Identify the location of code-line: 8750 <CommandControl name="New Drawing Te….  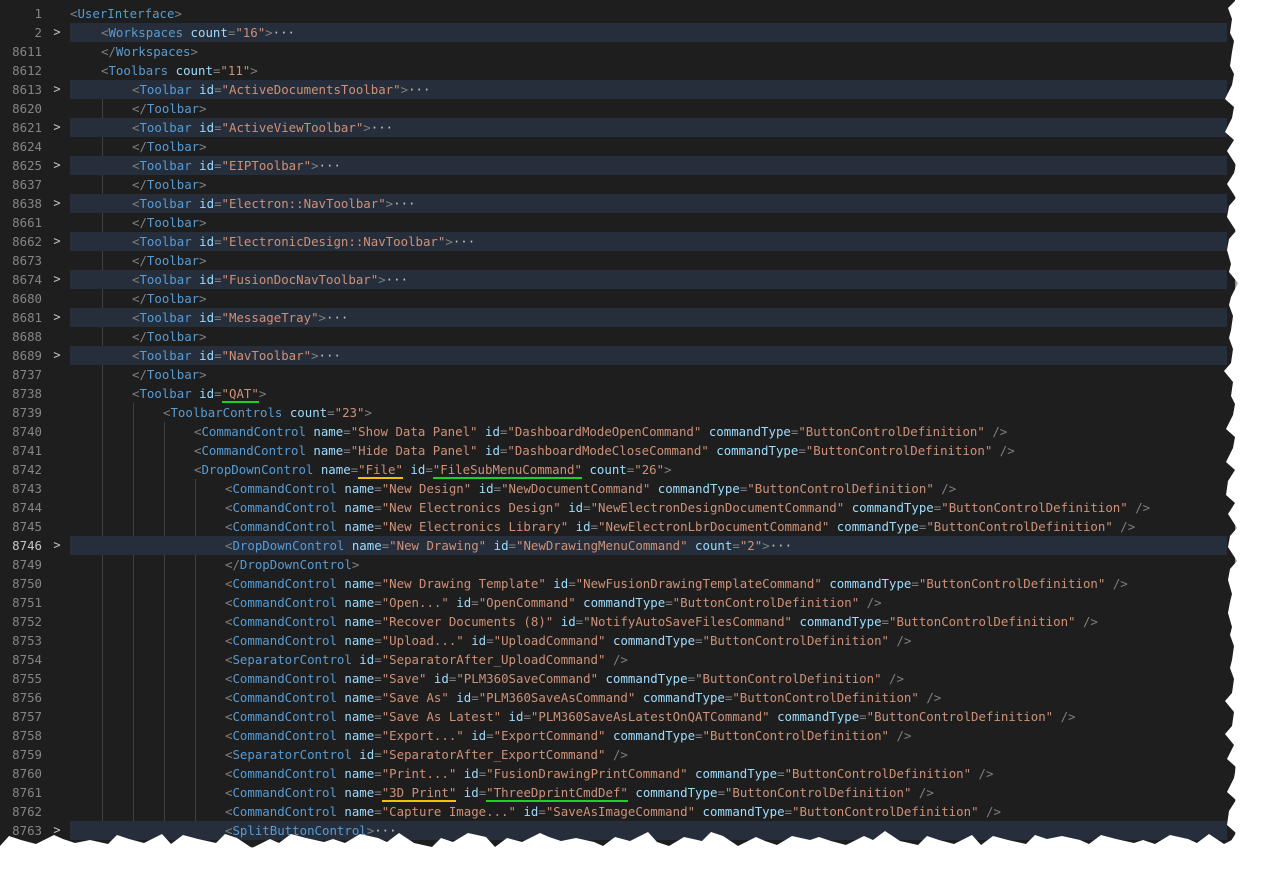
(617, 583).